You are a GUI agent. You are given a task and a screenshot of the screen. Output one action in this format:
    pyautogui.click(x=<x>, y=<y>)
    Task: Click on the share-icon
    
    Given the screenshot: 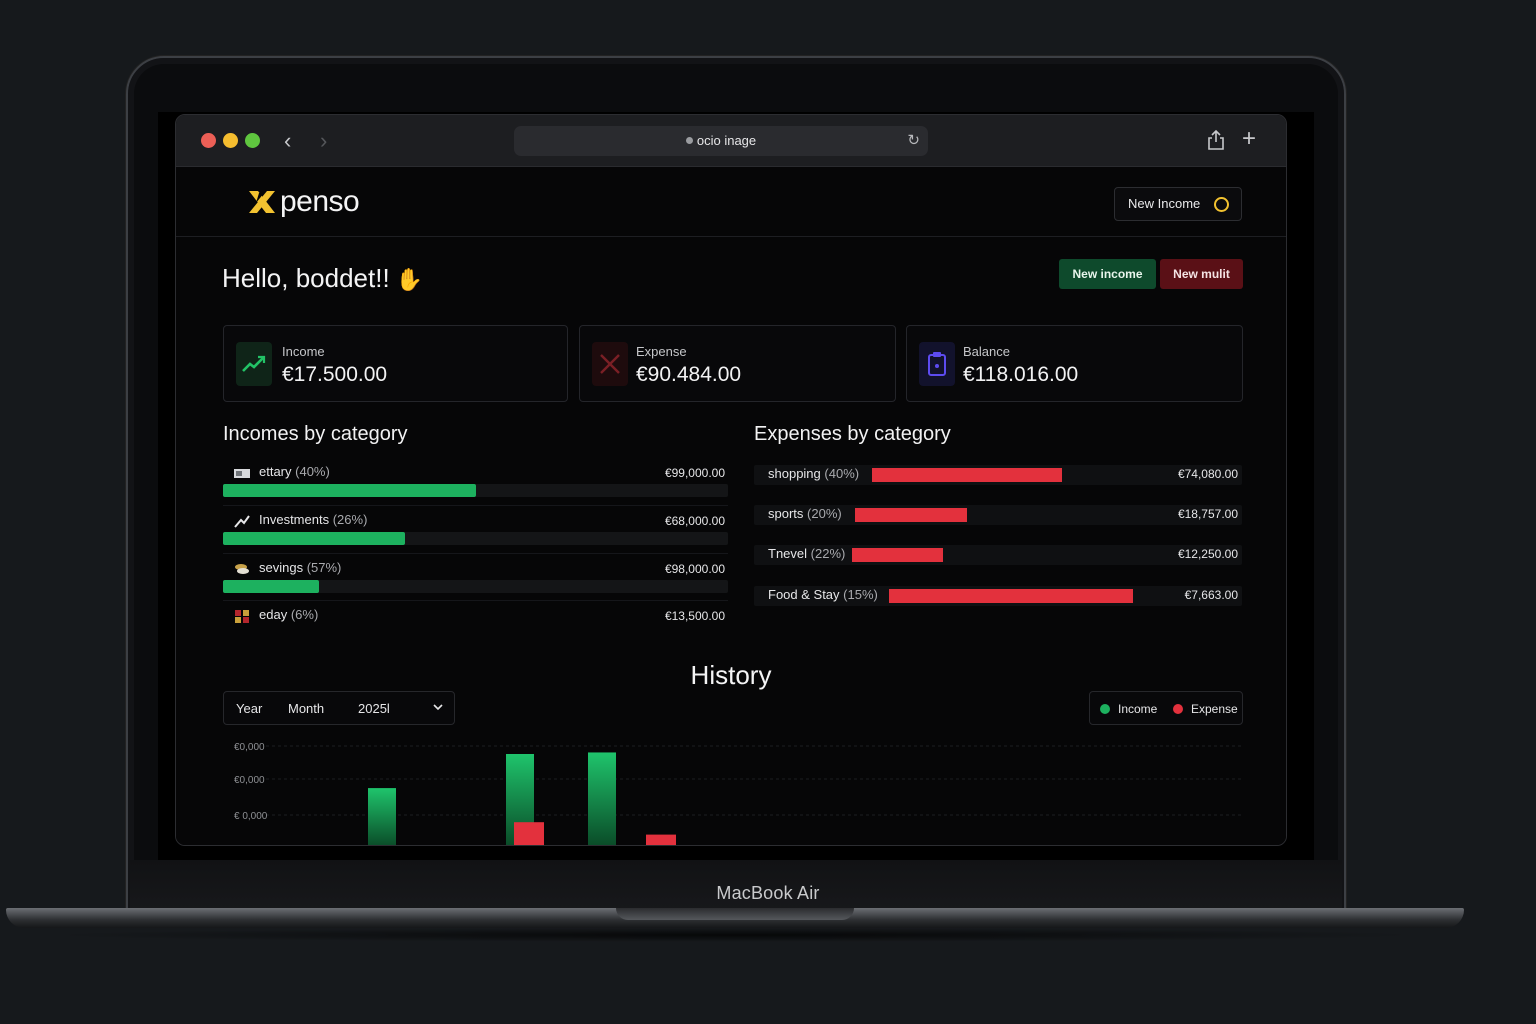 What is the action you would take?
    pyautogui.click(x=1216, y=140)
    